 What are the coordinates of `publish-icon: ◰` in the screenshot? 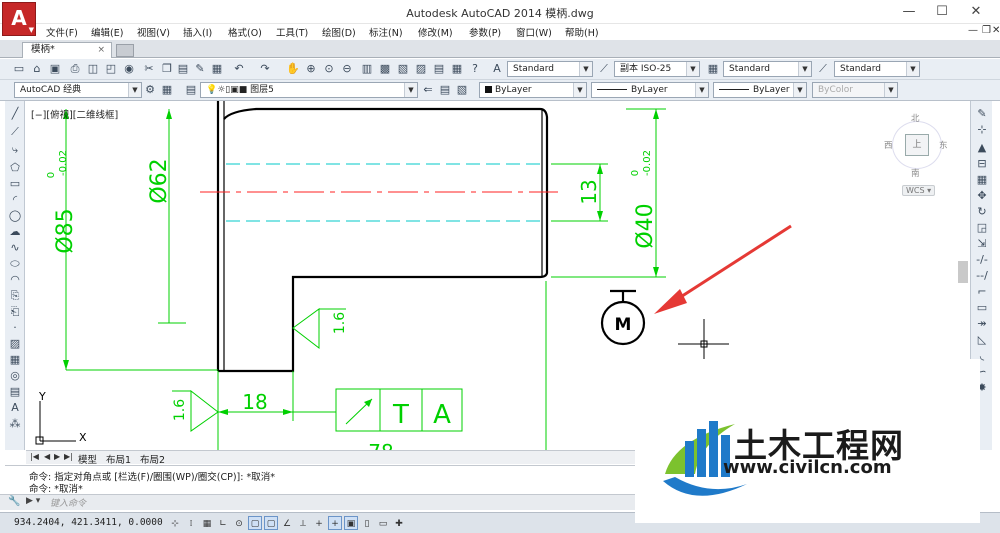 It's located at (111, 69).